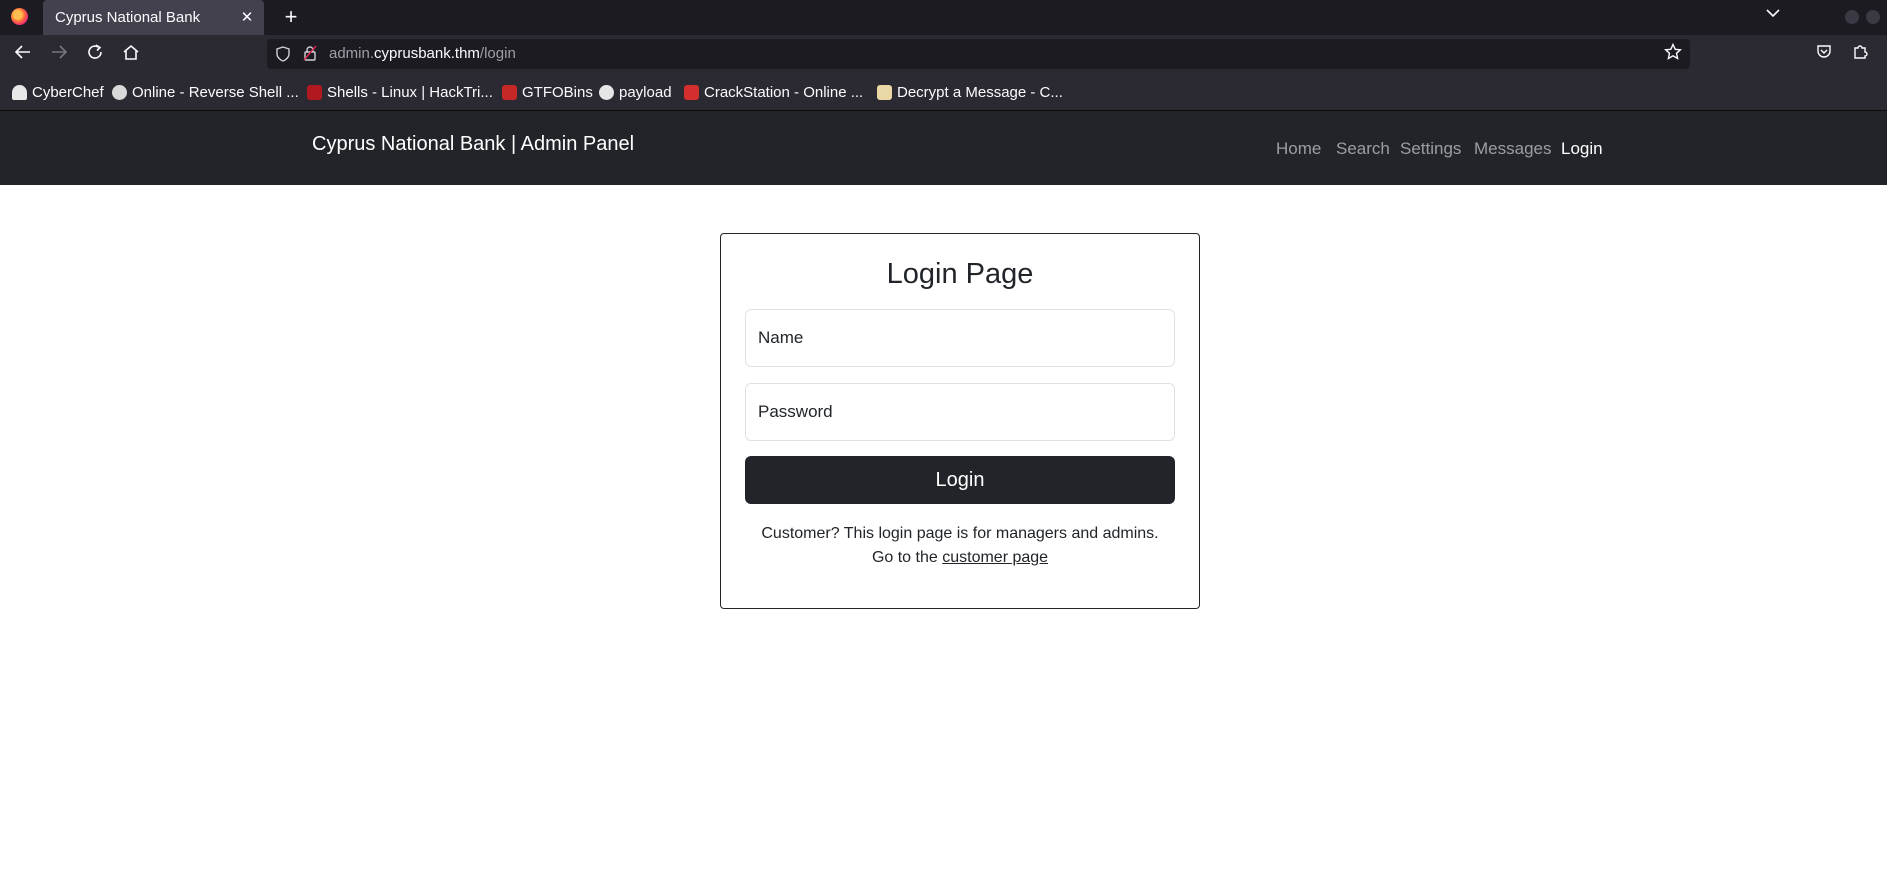 Image resolution: width=1887 pixels, height=876 pixels. What do you see at coordinates (904, 557) in the screenshot?
I see `help-prefix: Go to the` at bounding box center [904, 557].